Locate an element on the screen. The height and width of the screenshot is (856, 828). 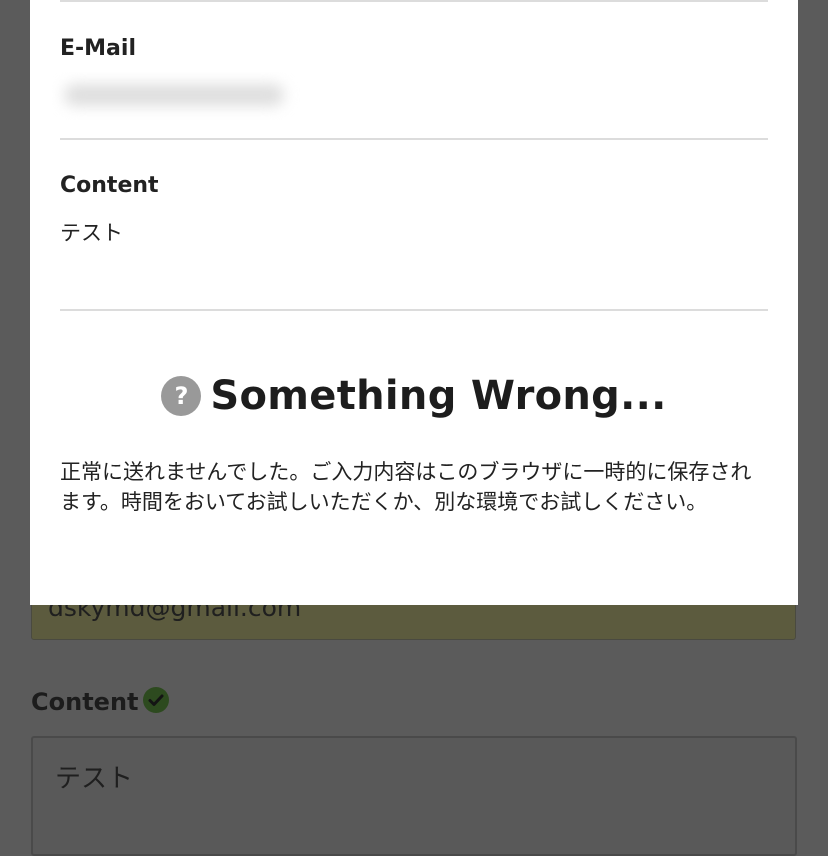
content-textarea-value: テスト is located at coordinates (94, 779).